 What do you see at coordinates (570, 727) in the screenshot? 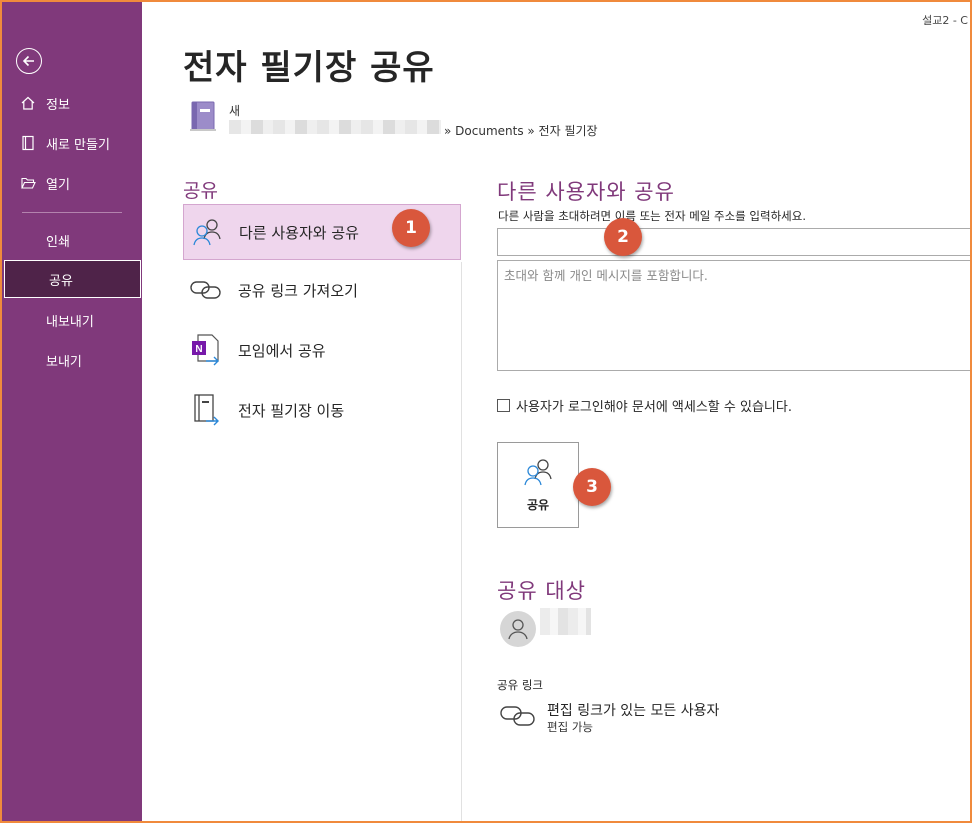
I see `share-link-permission: 편집 가능` at bounding box center [570, 727].